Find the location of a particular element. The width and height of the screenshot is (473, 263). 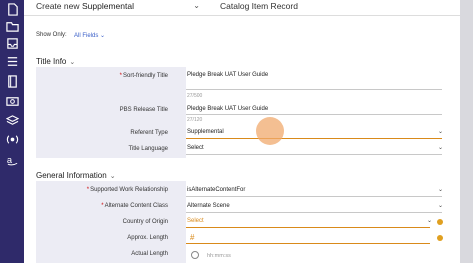

folder-icon is located at coordinates (12, 26).